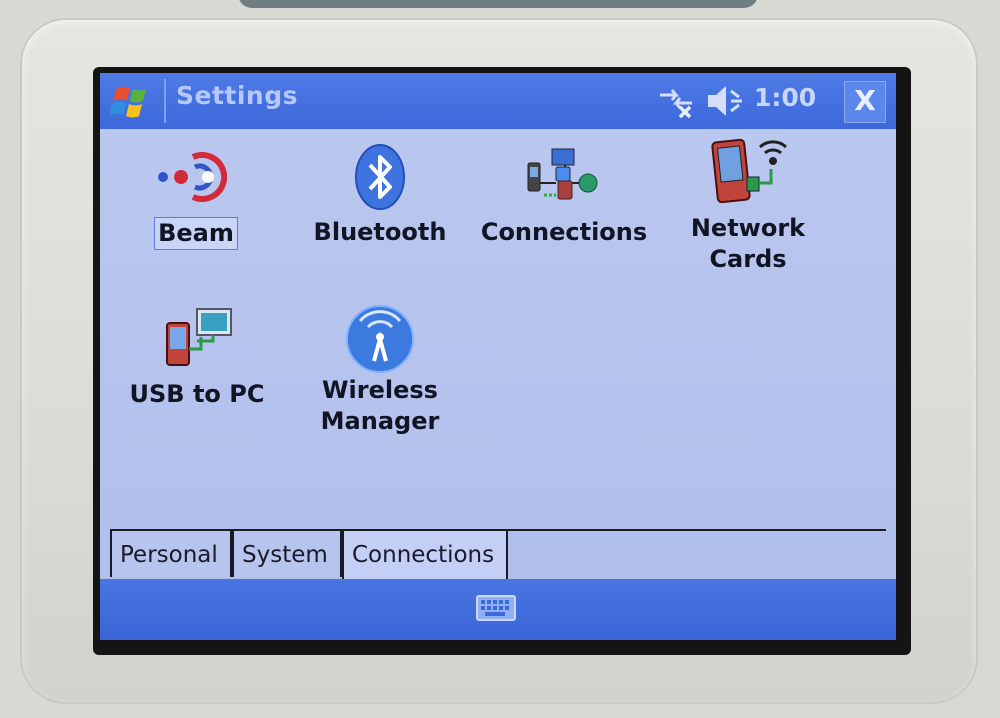 The height and width of the screenshot is (718, 1000). Describe the element at coordinates (287, 553) in the screenshot. I see `tab-system: System` at that location.